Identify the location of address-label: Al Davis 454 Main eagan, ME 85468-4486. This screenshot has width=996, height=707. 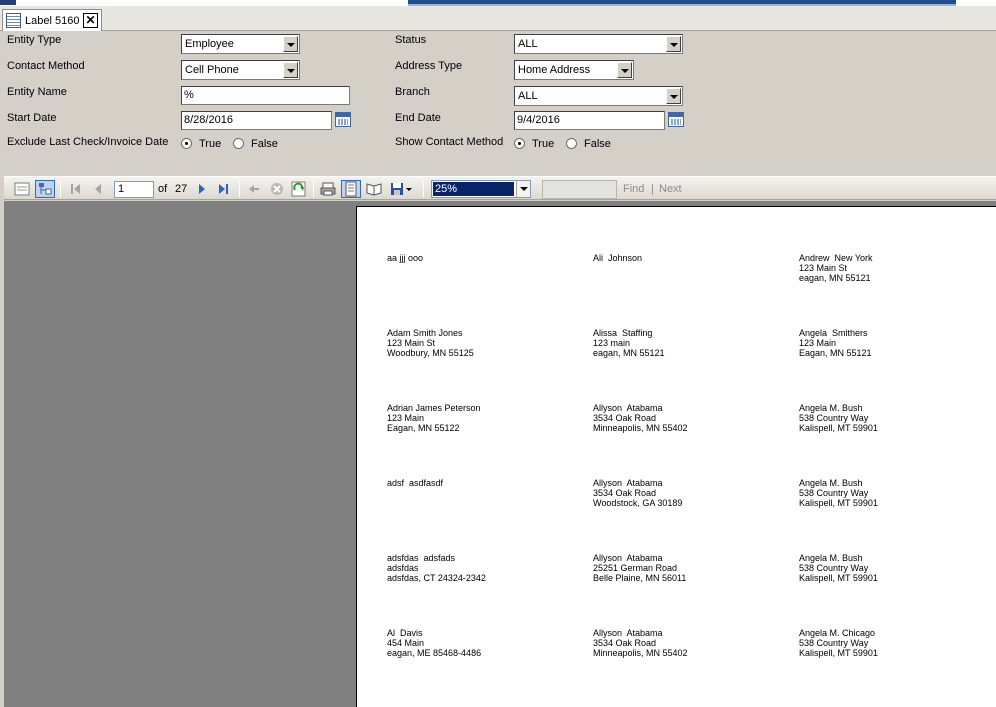
(434, 643).